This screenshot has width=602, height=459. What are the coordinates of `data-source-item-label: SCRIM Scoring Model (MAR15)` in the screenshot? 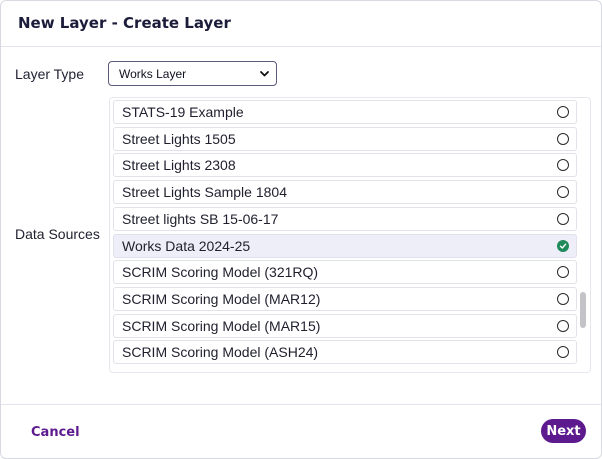 It's located at (221, 325).